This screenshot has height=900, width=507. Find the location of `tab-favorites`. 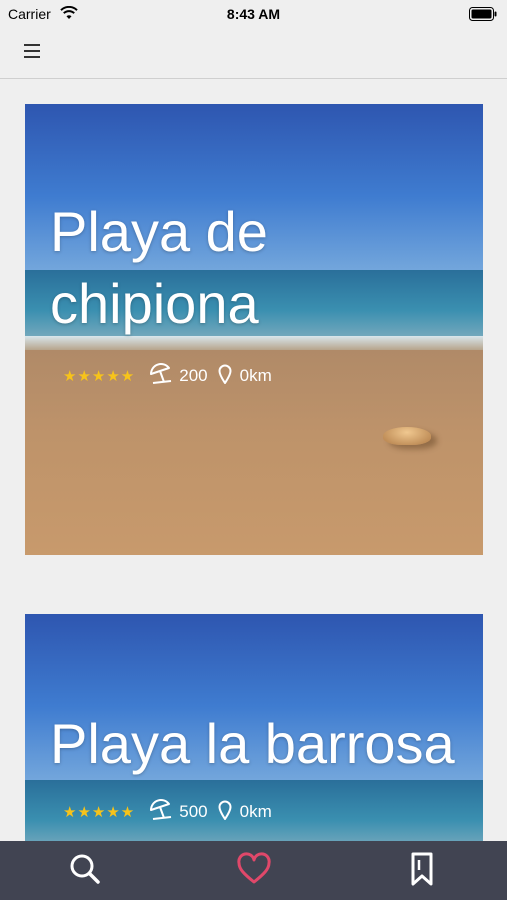

tab-favorites is located at coordinates (254, 869).